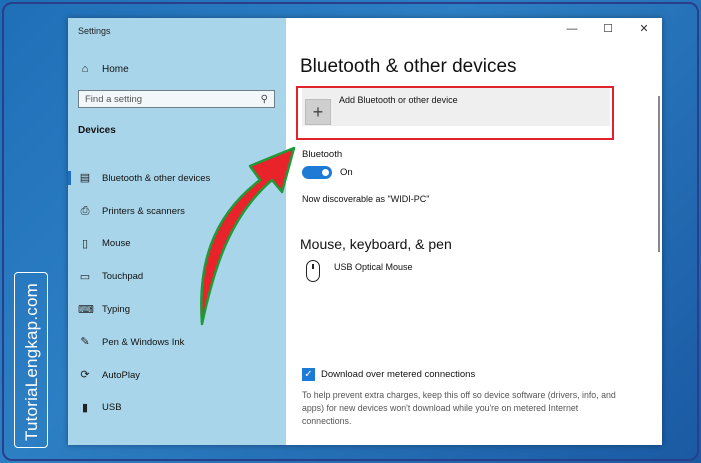 This screenshot has width=701, height=463. I want to click on pen-icon: ✎, so click(85, 342).